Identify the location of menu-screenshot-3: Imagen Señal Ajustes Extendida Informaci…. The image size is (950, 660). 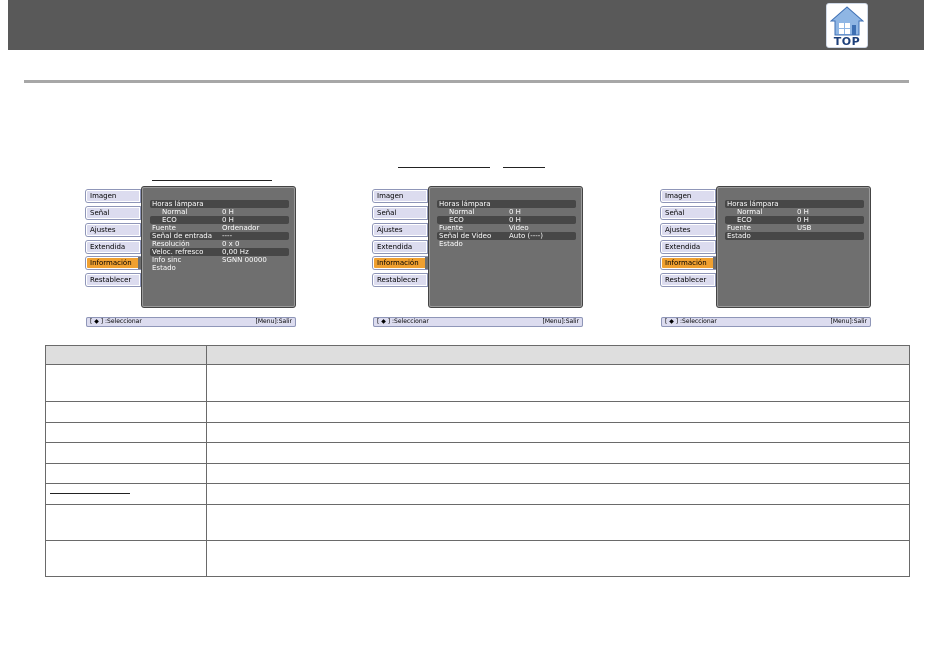
(767, 257).